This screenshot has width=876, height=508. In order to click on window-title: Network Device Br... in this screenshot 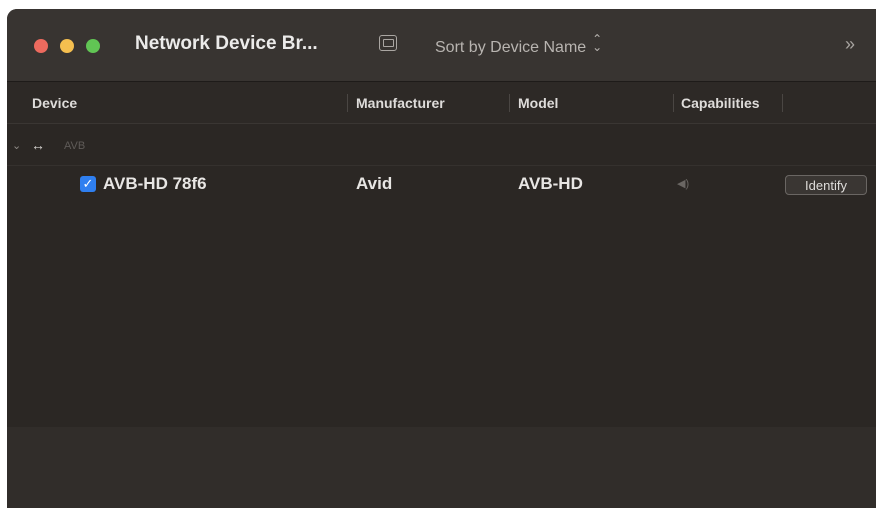, I will do `click(226, 43)`.